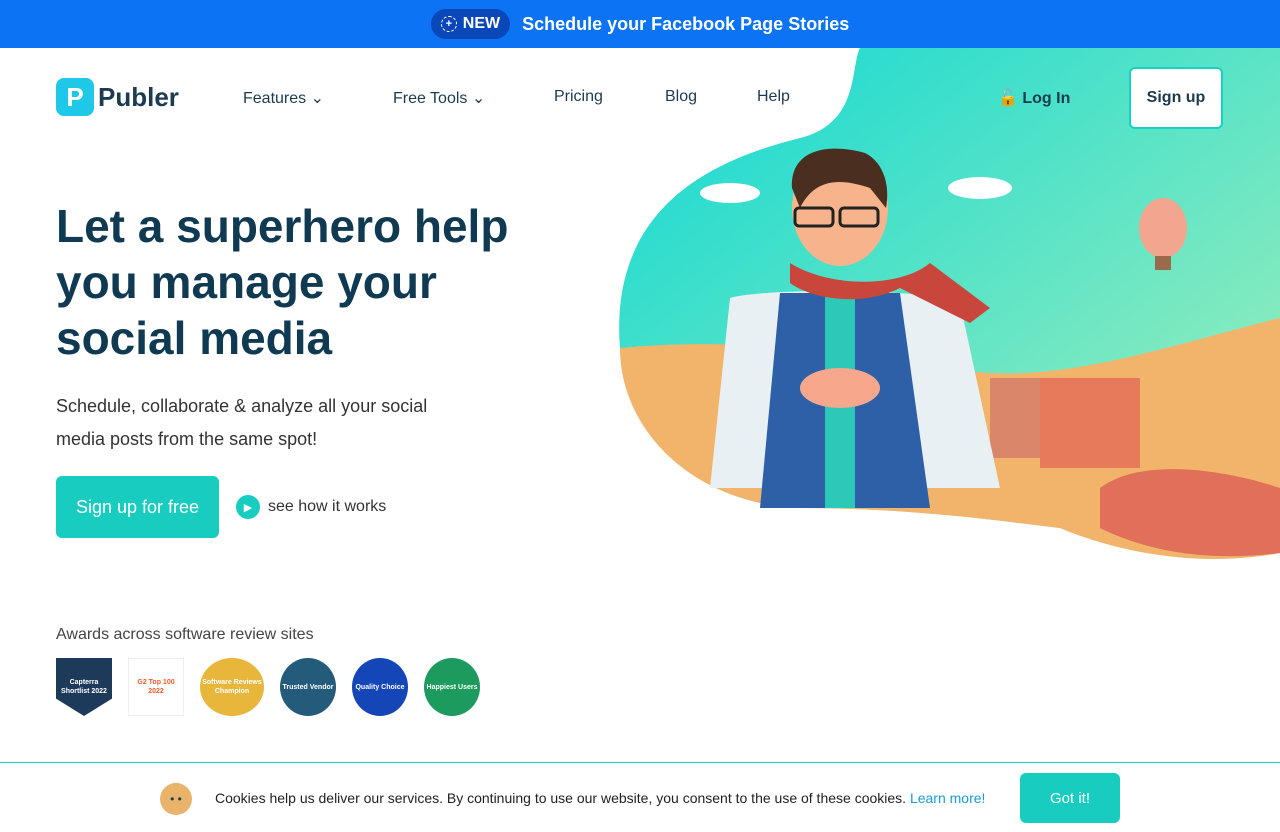  I want to click on award-badge: Happiest Users, so click(452, 687).